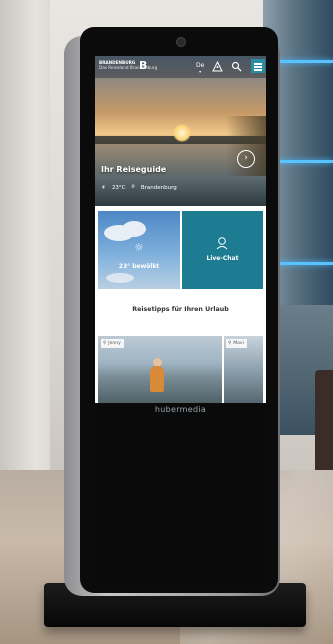  I want to click on language-label: De, so click(200, 65).